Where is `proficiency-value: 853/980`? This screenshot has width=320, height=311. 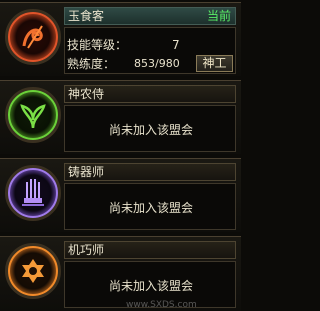
proficiency-value: 853/980 is located at coordinates (157, 63).